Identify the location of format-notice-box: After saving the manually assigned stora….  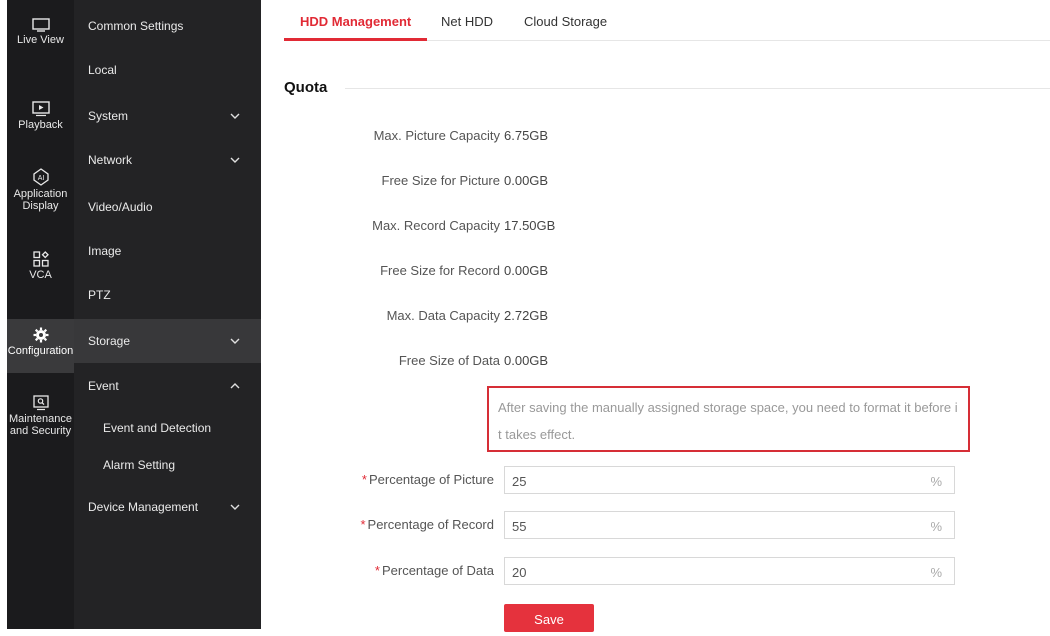
(728, 419).